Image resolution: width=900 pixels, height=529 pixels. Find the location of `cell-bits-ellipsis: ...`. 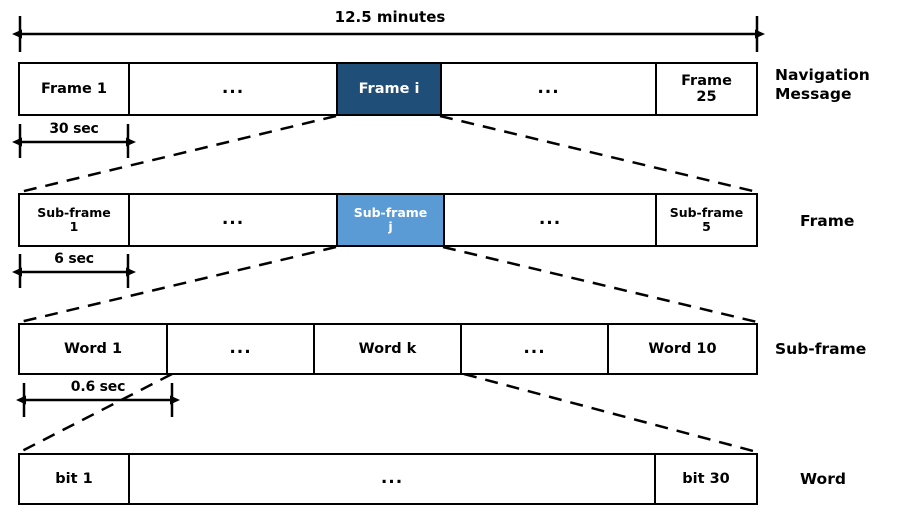

cell-bits-ellipsis: ... is located at coordinates (393, 479).